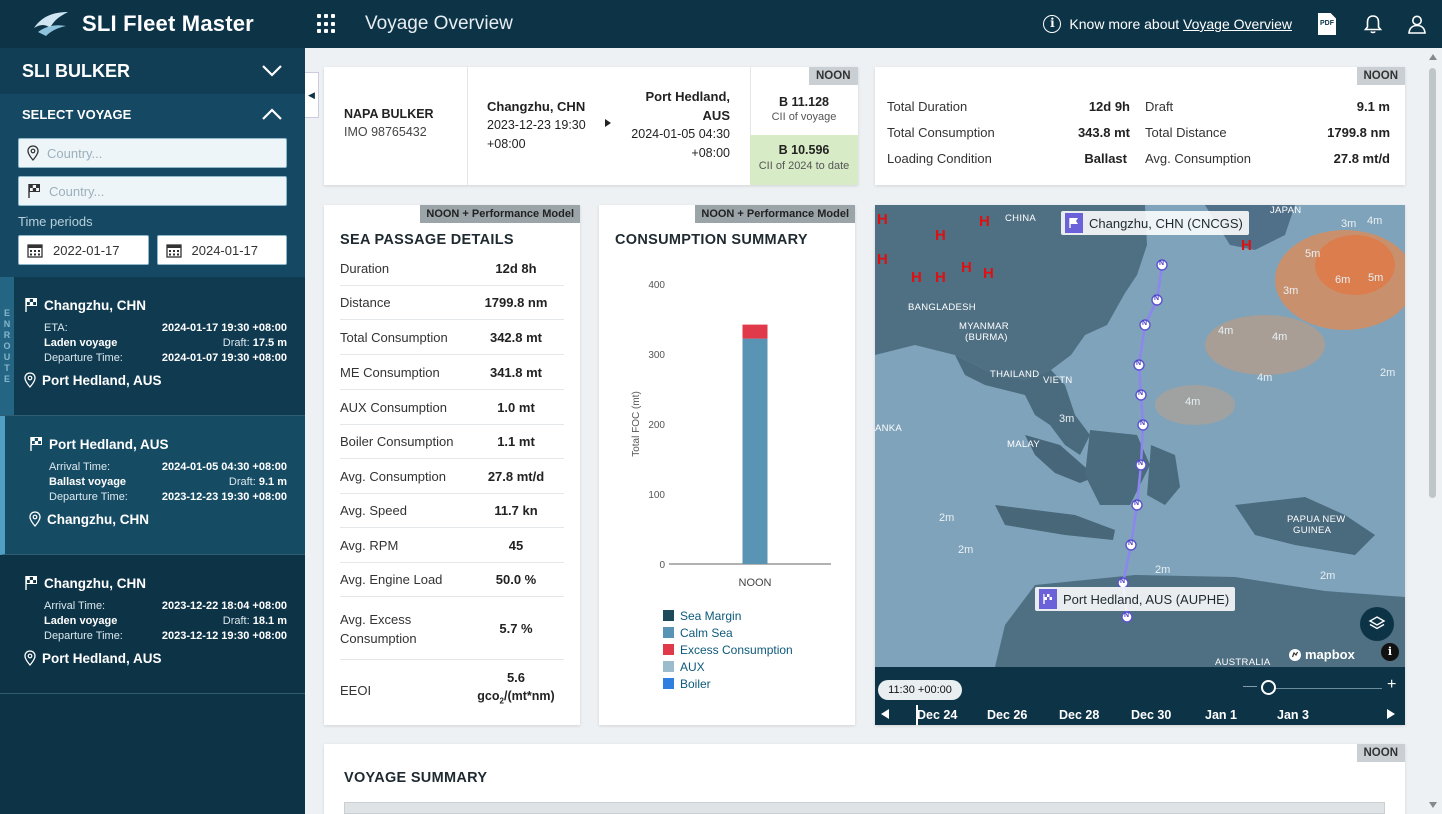  What do you see at coordinates (804, 102) in the screenshot?
I see `cii-voyage-value: B 11.128` at bounding box center [804, 102].